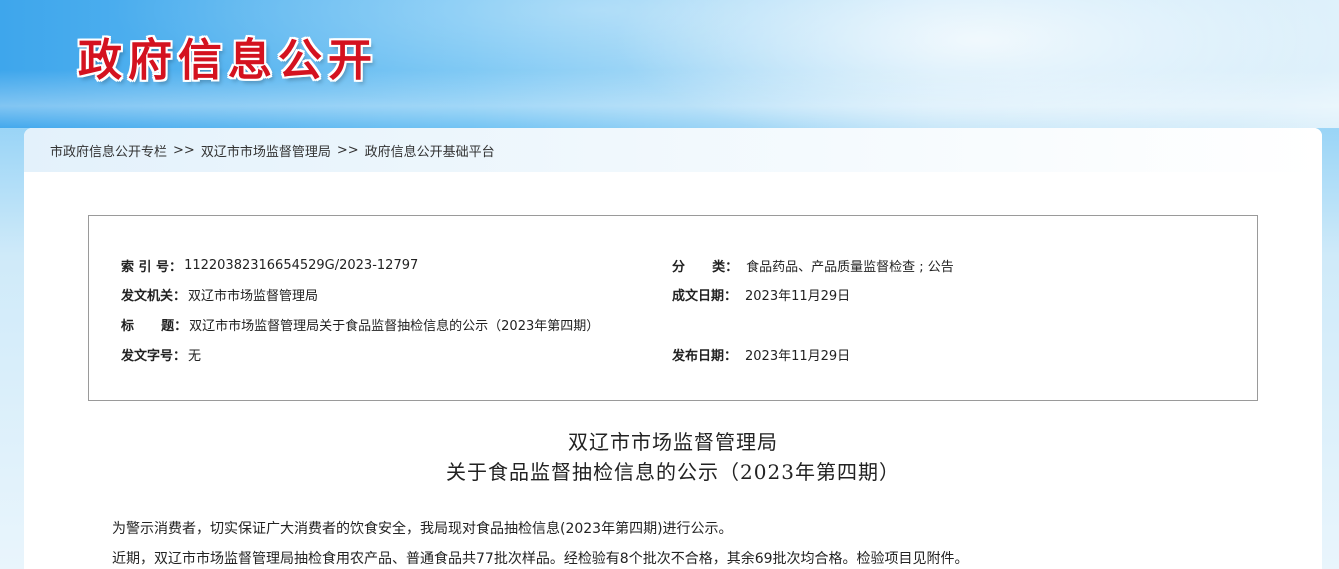  Describe the element at coordinates (154, 296) in the screenshot. I see `meta-issuer-label: 发文机关：` at that location.